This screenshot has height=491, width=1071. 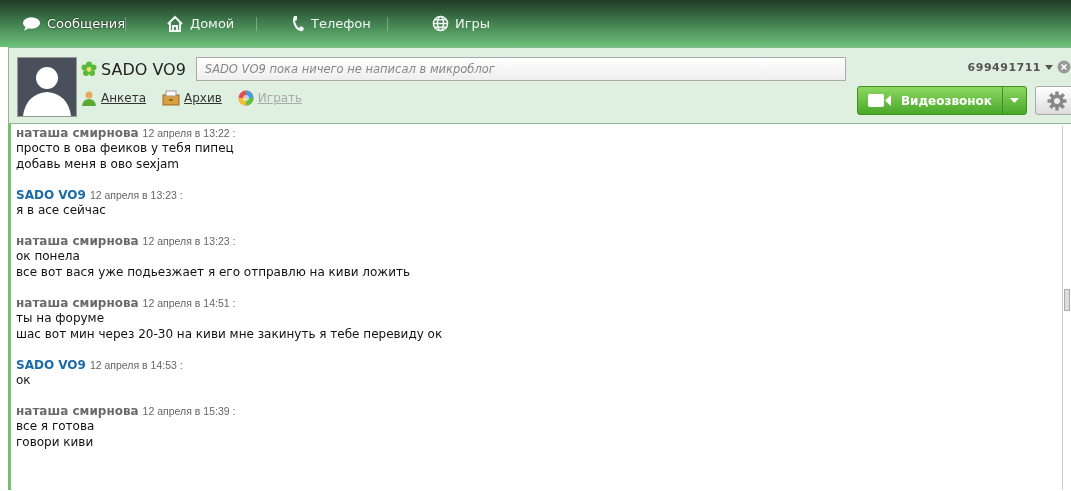 What do you see at coordinates (941, 100) in the screenshot?
I see `video-call-button: Видеозвонок` at bounding box center [941, 100].